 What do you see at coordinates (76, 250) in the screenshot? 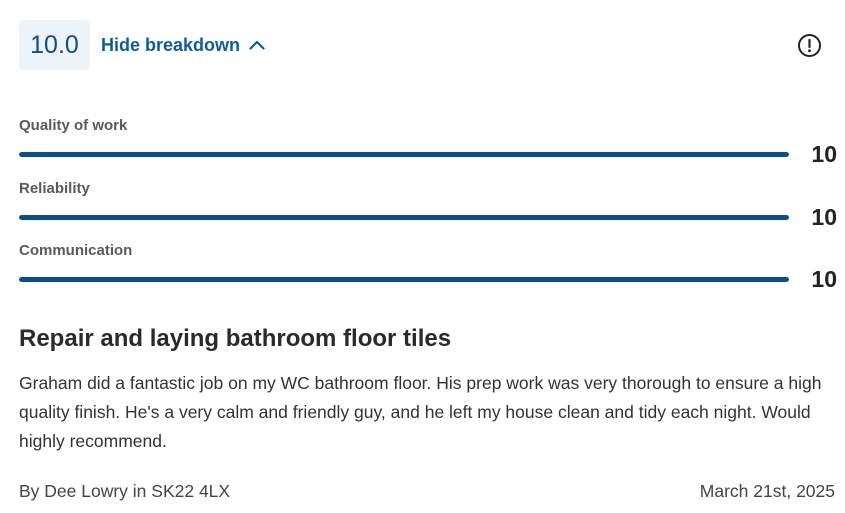
I see `criterion-label: Communication` at bounding box center [76, 250].